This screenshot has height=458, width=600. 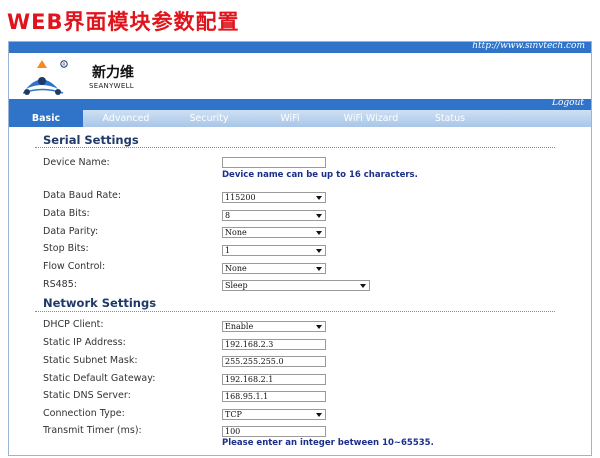 What do you see at coordinates (274, 431) in the screenshot?
I see `timer-field: 100` at bounding box center [274, 431].